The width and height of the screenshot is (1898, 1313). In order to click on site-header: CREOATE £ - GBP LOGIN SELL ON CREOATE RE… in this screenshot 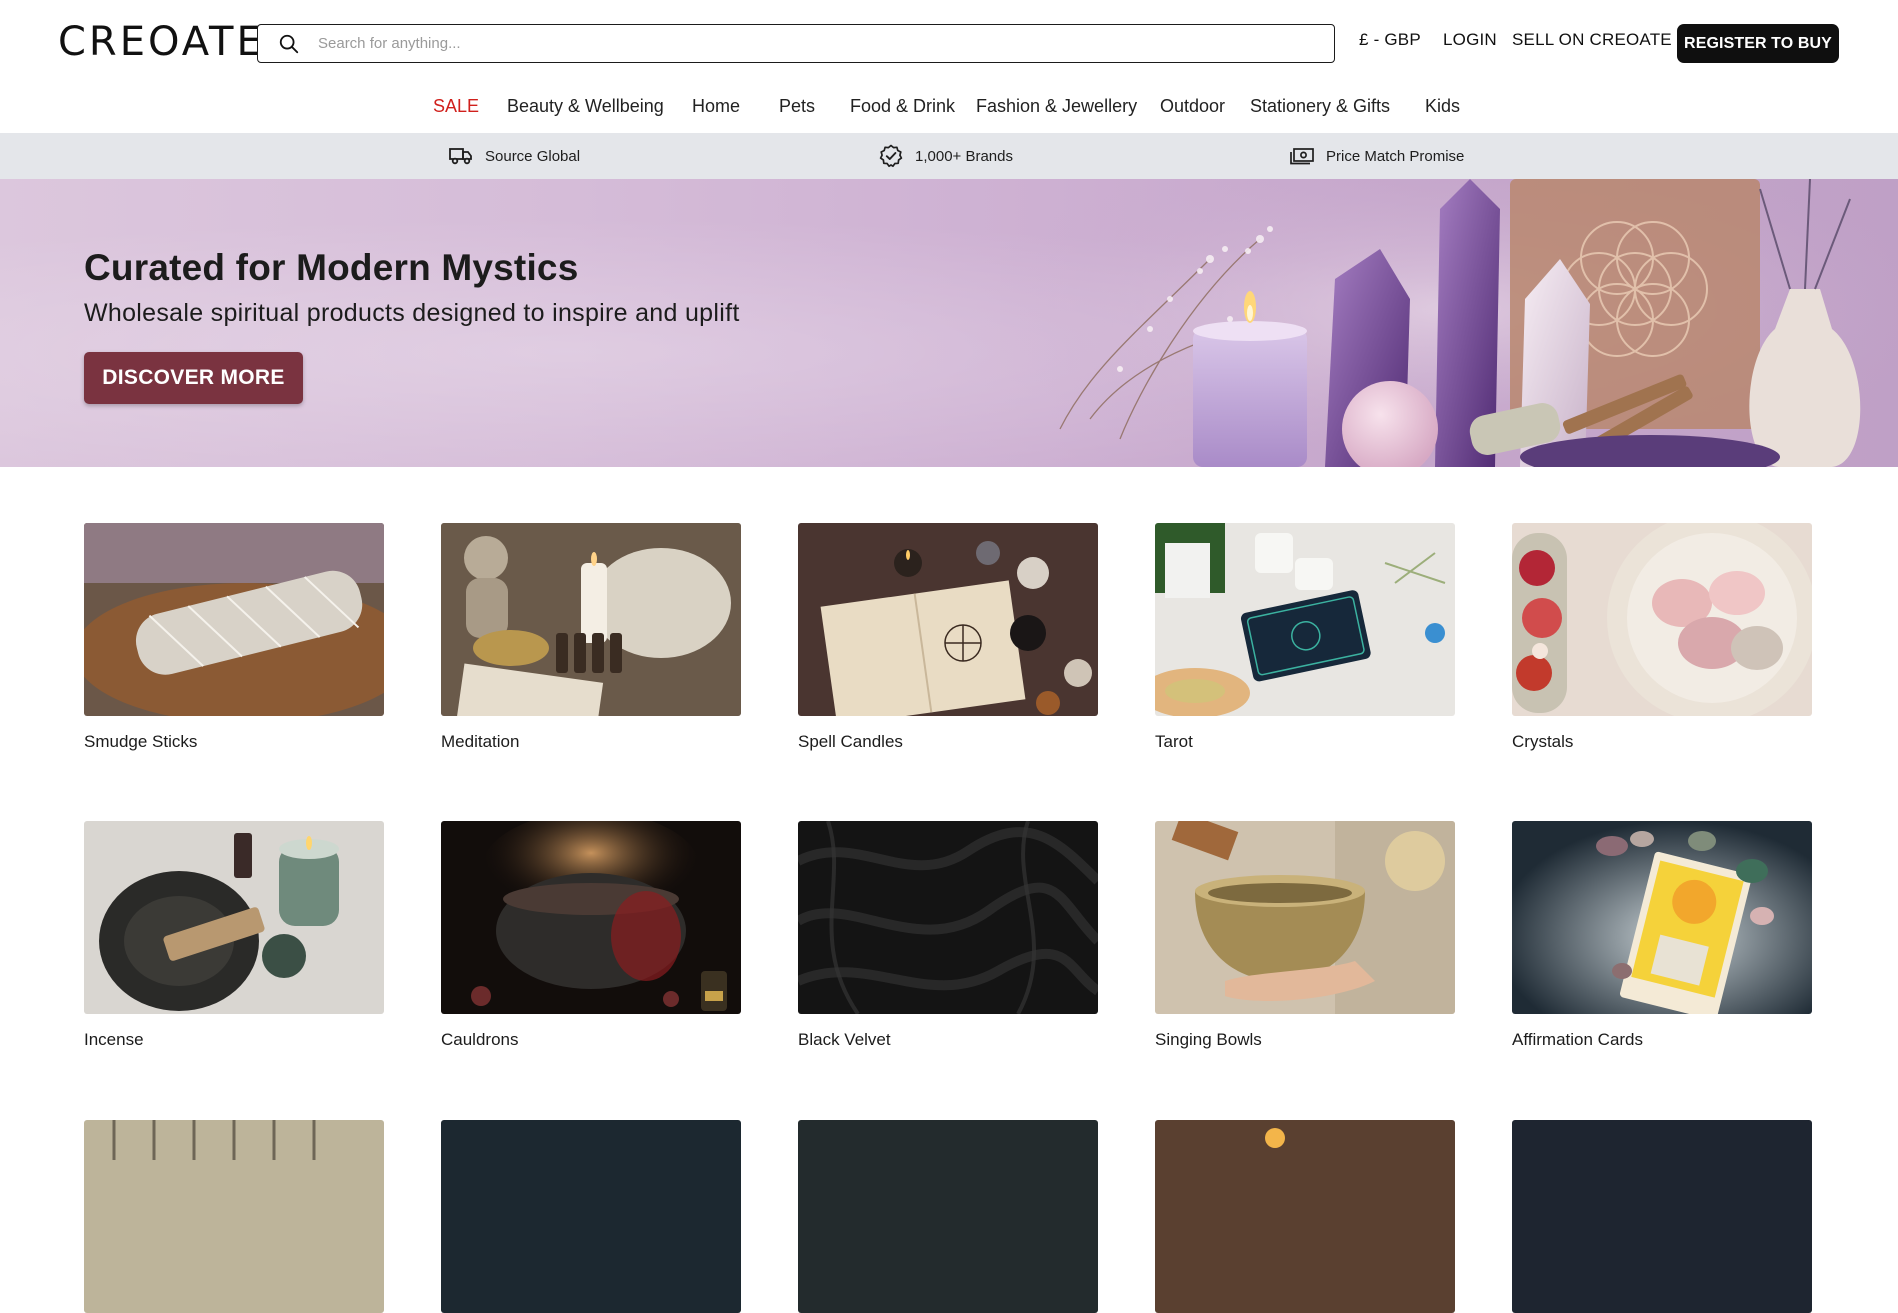, I will do `click(949, 43)`.